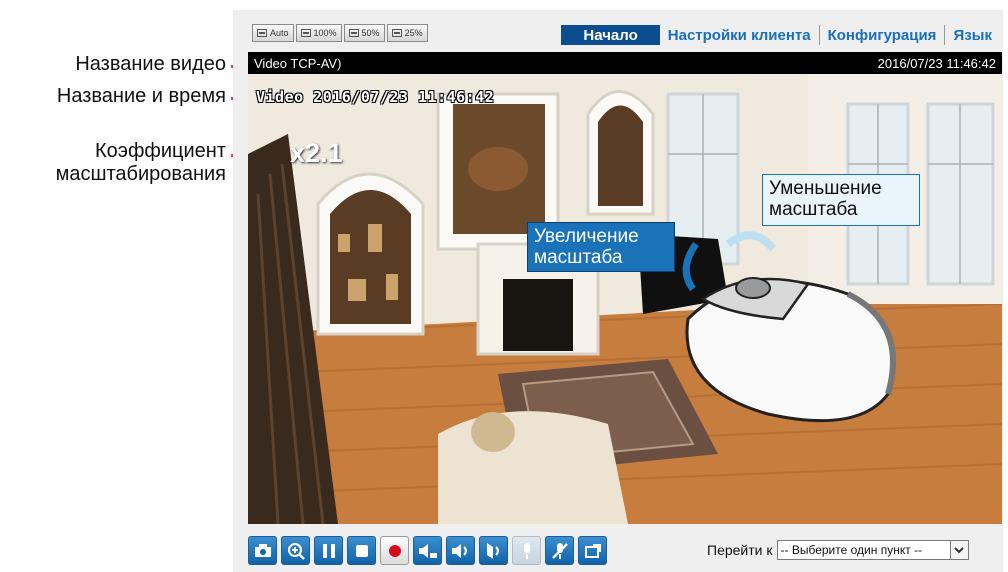 Image resolution: width=1008 pixels, height=572 pixels. Describe the element at coordinates (141, 96) in the screenshot. I see `annotation-title-time: Название и время` at that location.